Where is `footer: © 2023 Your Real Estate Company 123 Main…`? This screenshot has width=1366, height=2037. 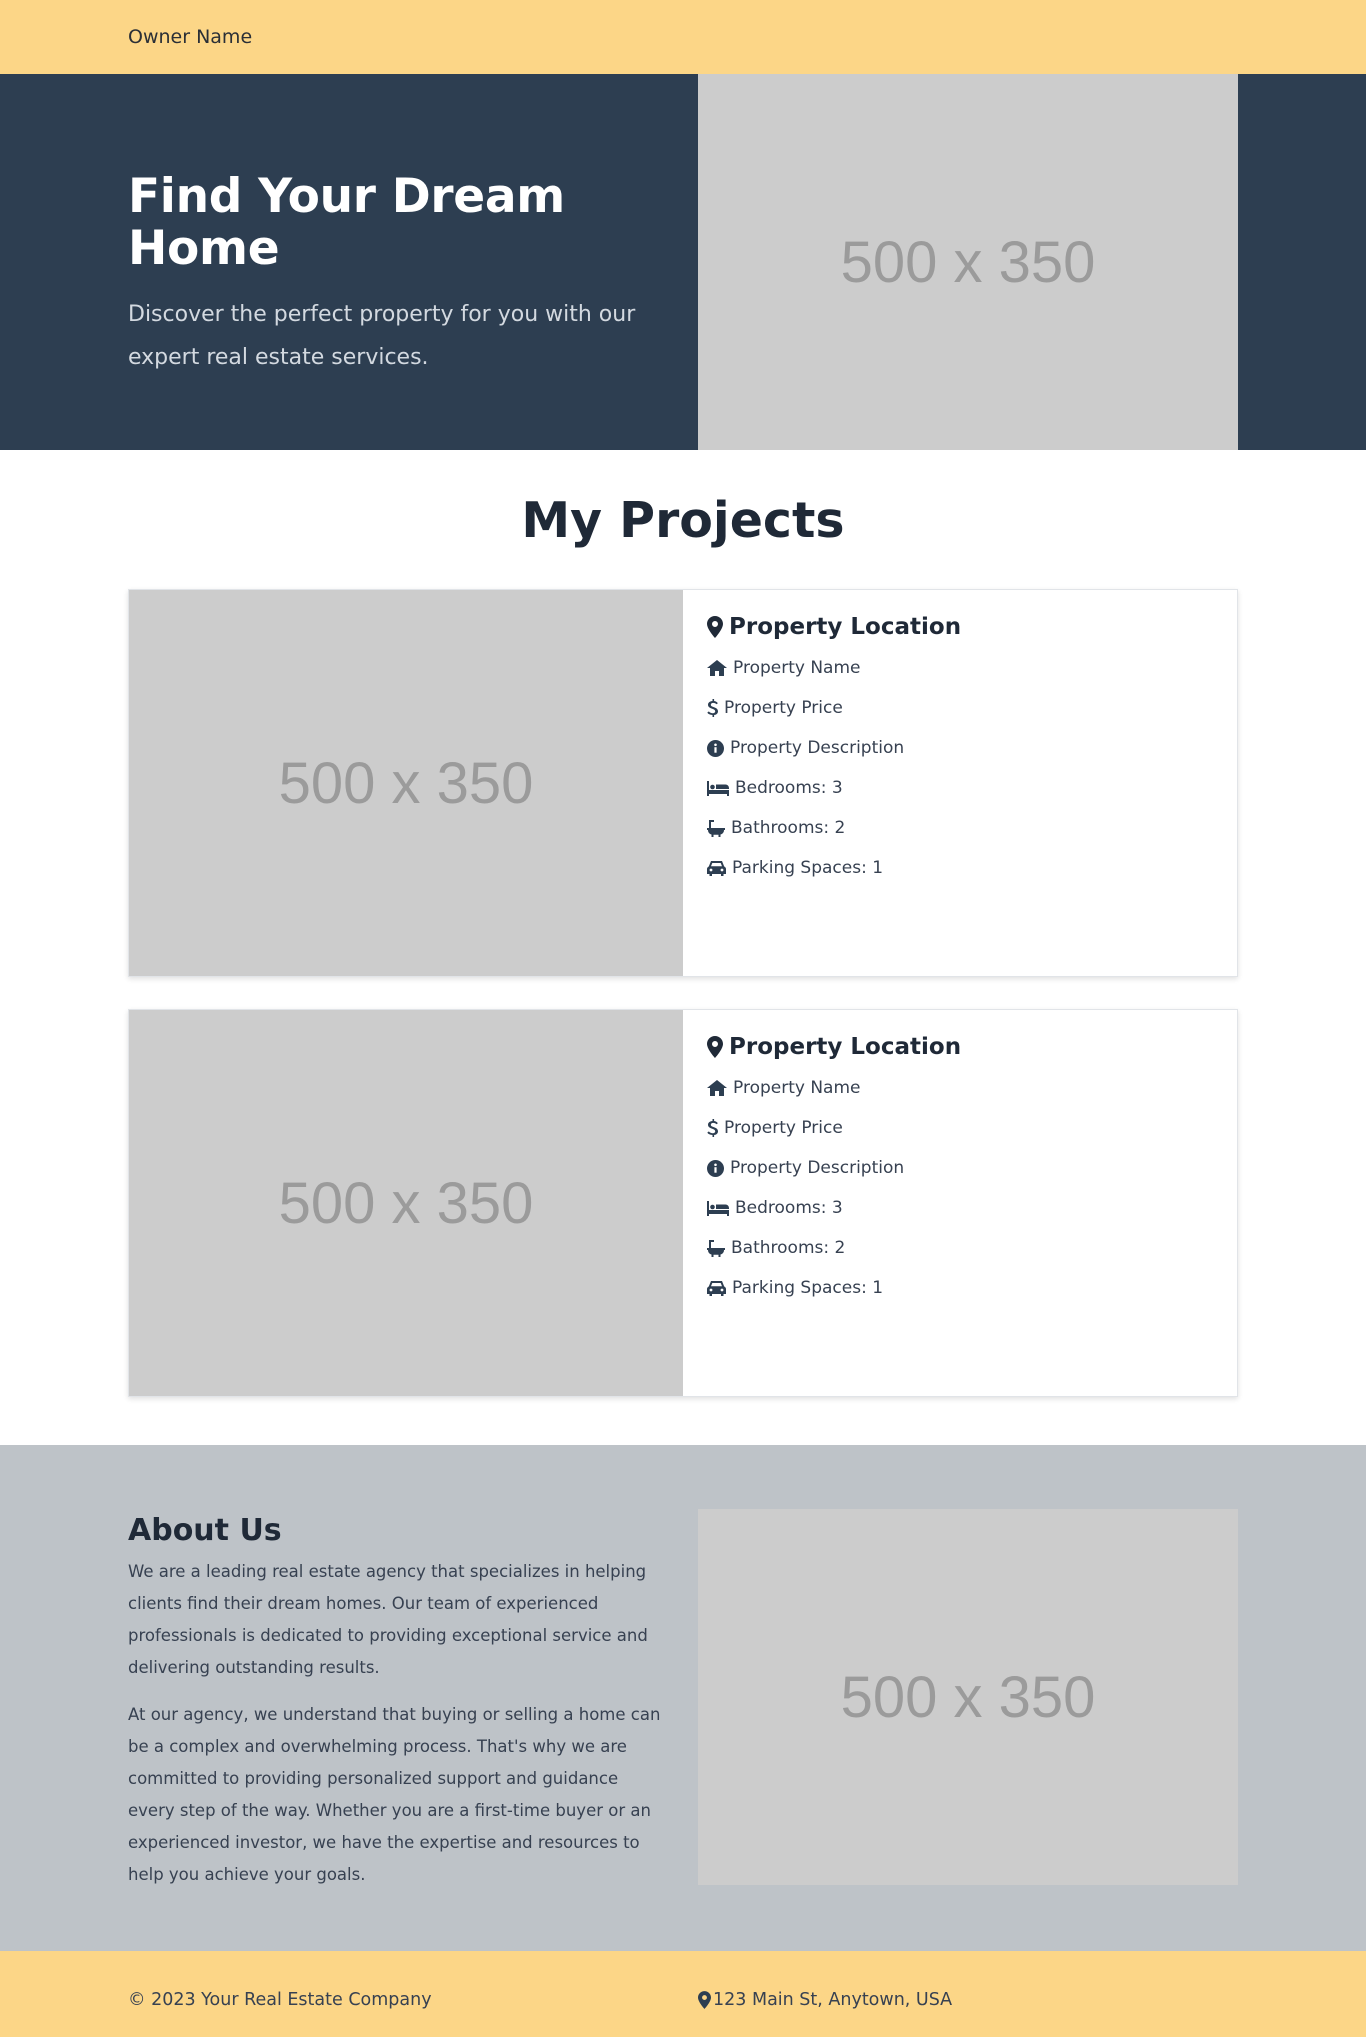
footer: © 2023 Your Real Estate Company 123 Main… is located at coordinates (683, 1994).